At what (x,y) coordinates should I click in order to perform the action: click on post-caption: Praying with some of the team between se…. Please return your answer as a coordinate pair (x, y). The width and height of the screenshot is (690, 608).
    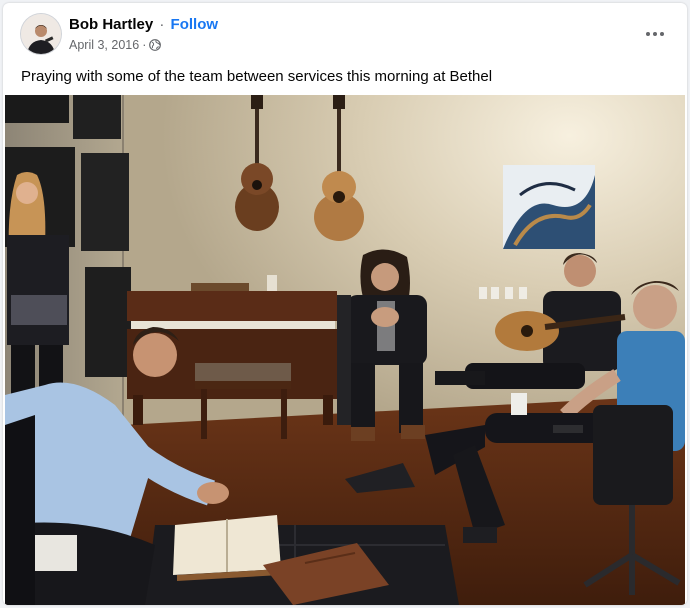
    Looking at the image, I should click on (257, 76).